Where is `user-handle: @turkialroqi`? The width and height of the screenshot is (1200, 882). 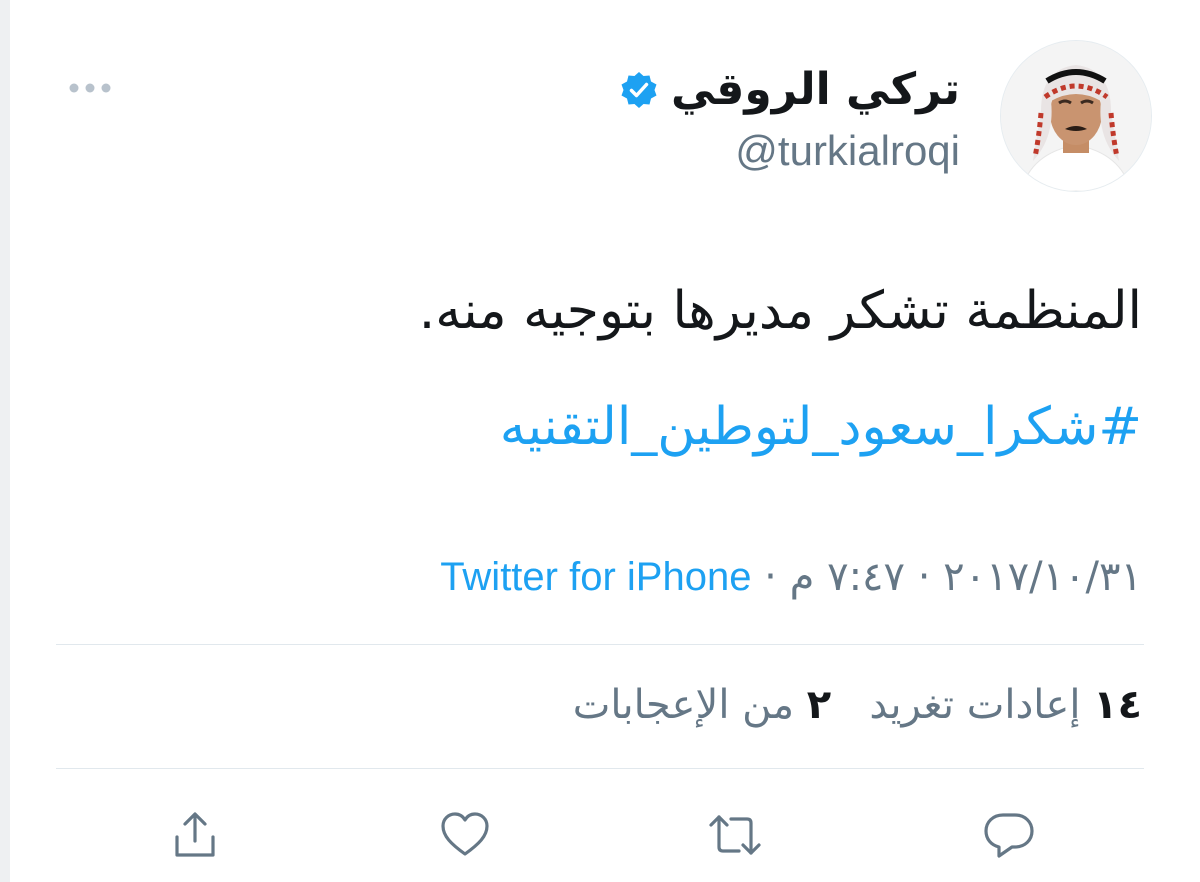 user-handle: @turkialroqi is located at coordinates (789, 151).